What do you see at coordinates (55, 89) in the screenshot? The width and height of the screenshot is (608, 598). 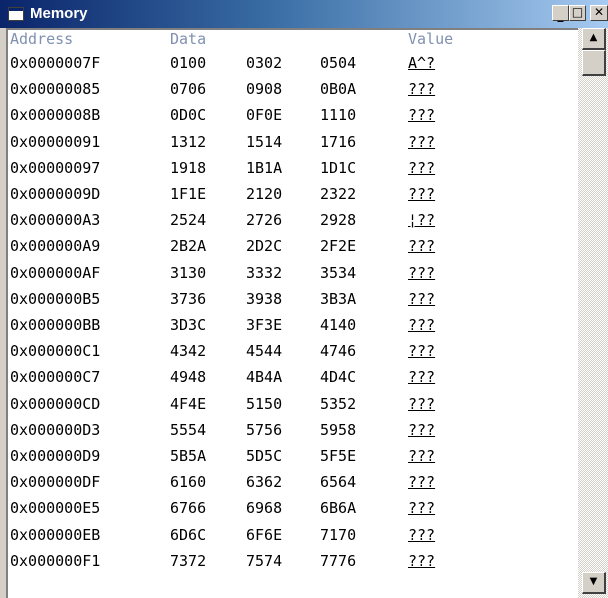 I see `row-address: 0x00000085` at bounding box center [55, 89].